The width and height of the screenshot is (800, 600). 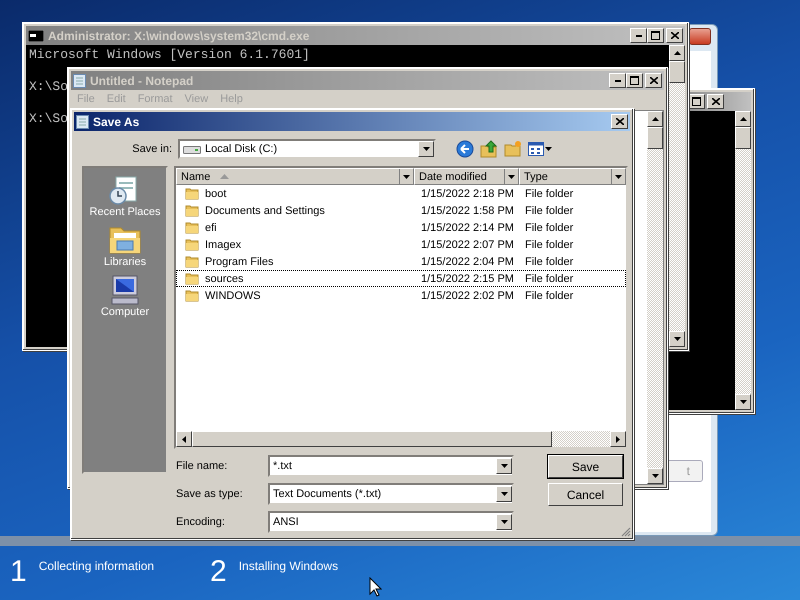 I want to click on drive-icon, so click(x=192, y=149).